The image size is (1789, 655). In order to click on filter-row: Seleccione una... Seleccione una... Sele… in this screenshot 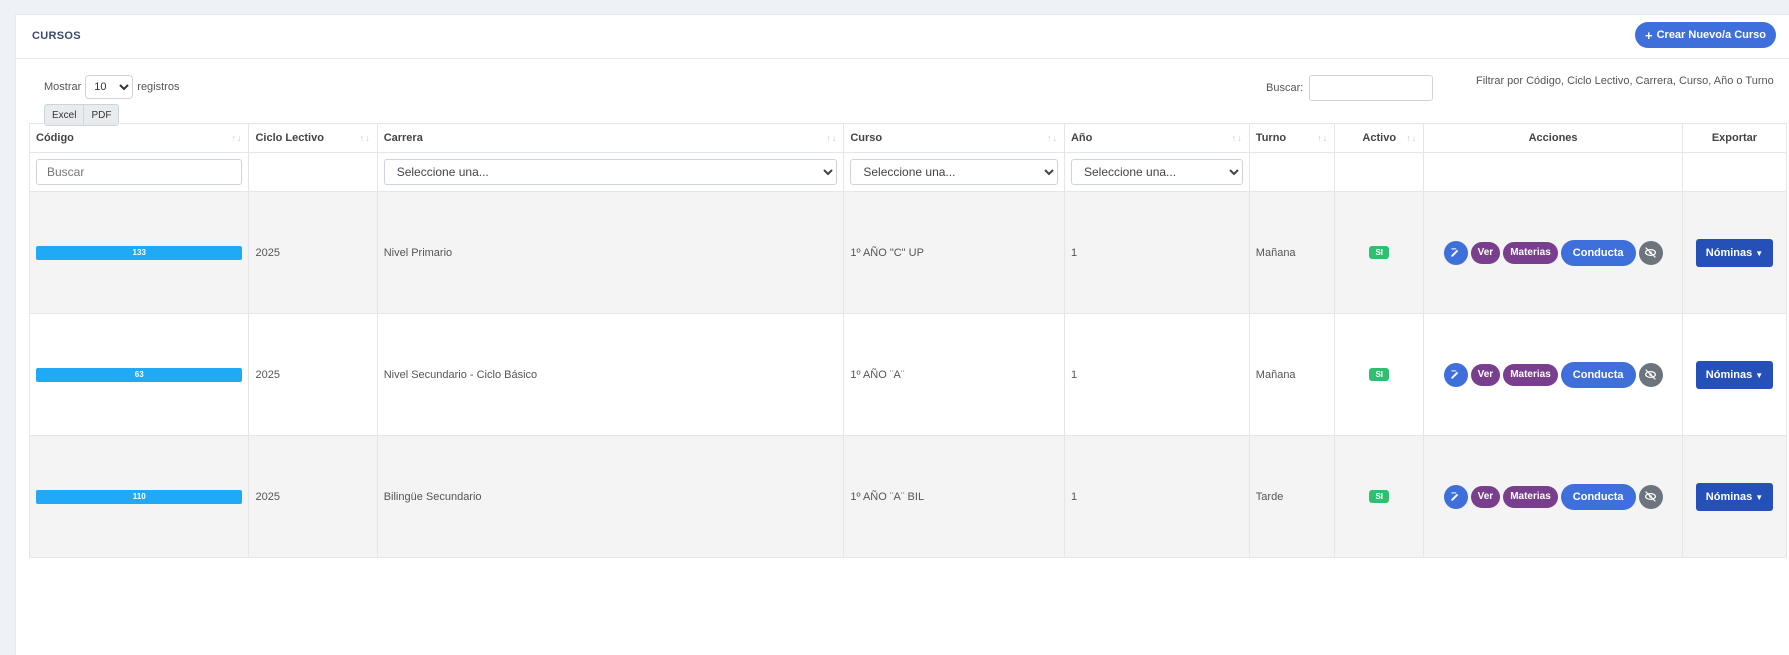, I will do `click(908, 172)`.